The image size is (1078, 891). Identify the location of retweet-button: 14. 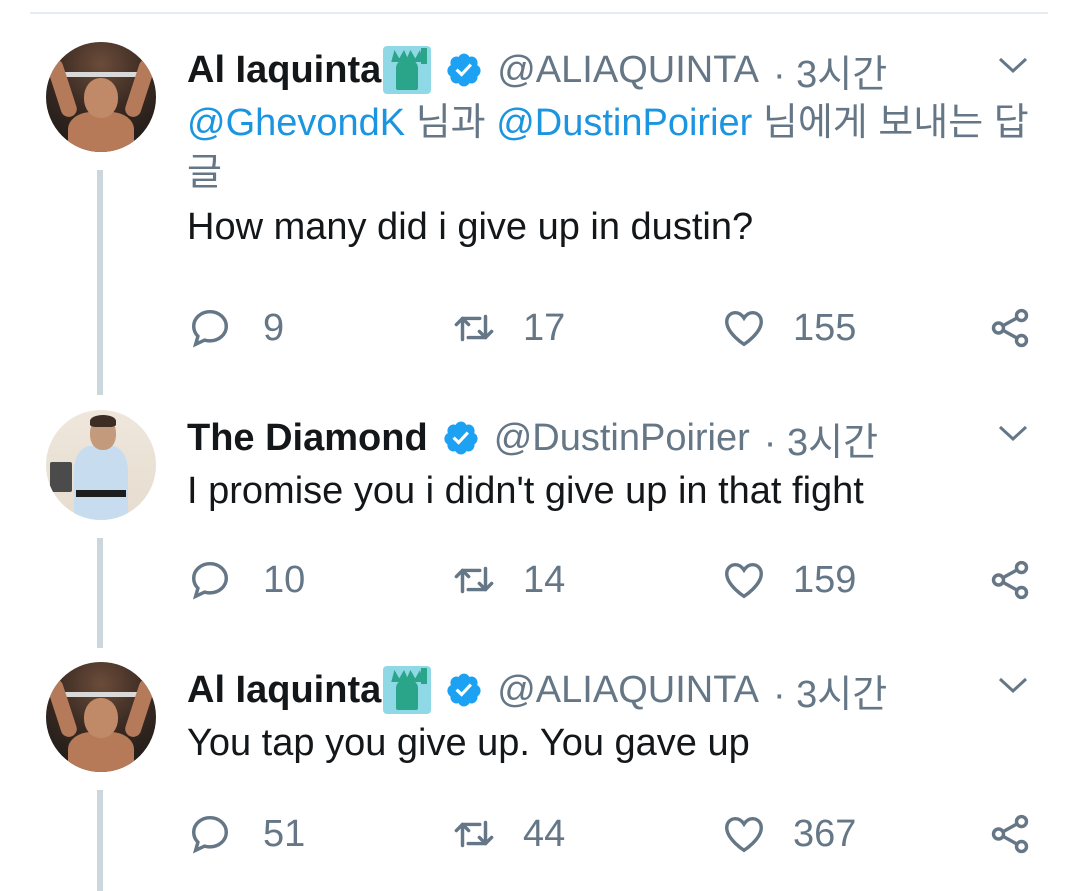
(508, 580).